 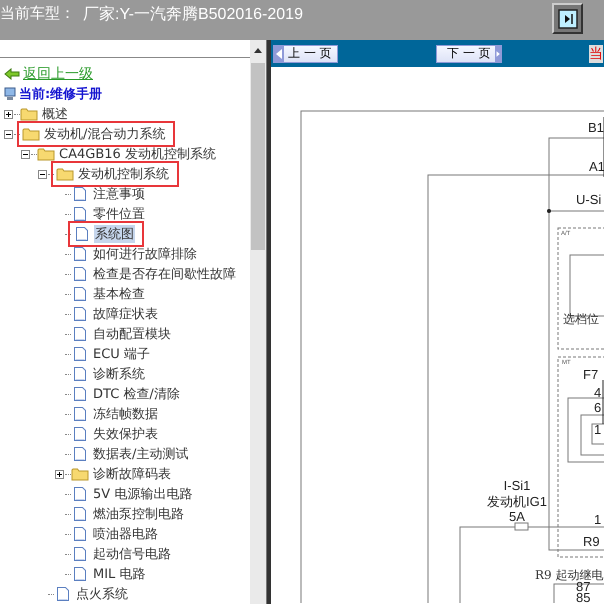 I want to click on tree-item: ECU 端子, so click(x=121, y=354).